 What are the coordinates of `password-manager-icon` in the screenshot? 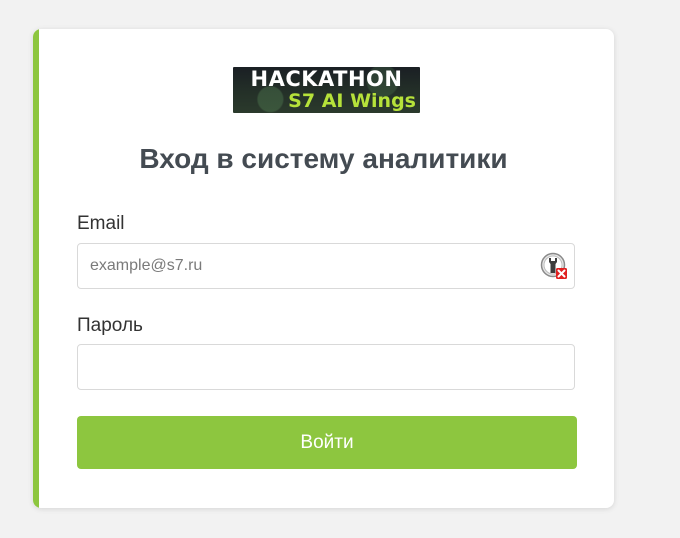 It's located at (554, 266).